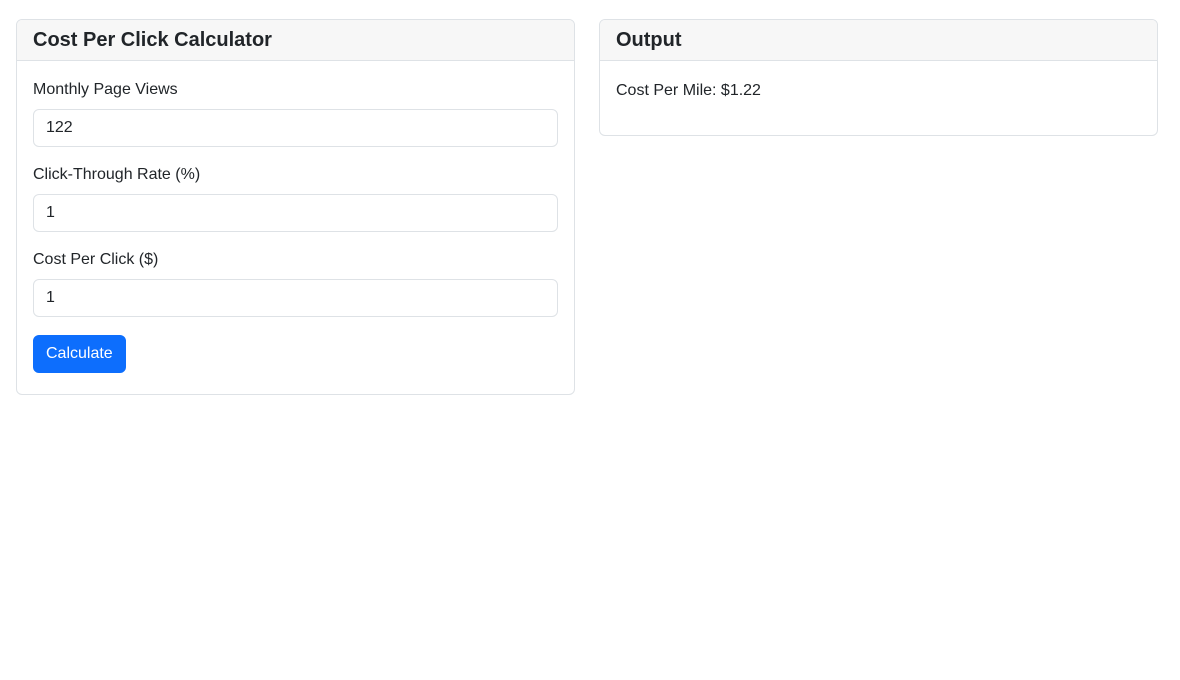 The height and width of the screenshot is (680, 1180). Describe the element at coordinates (117, 174) in the screenshot. I see `click-through-rate-label: Click-Through Rate (%)` at that location.